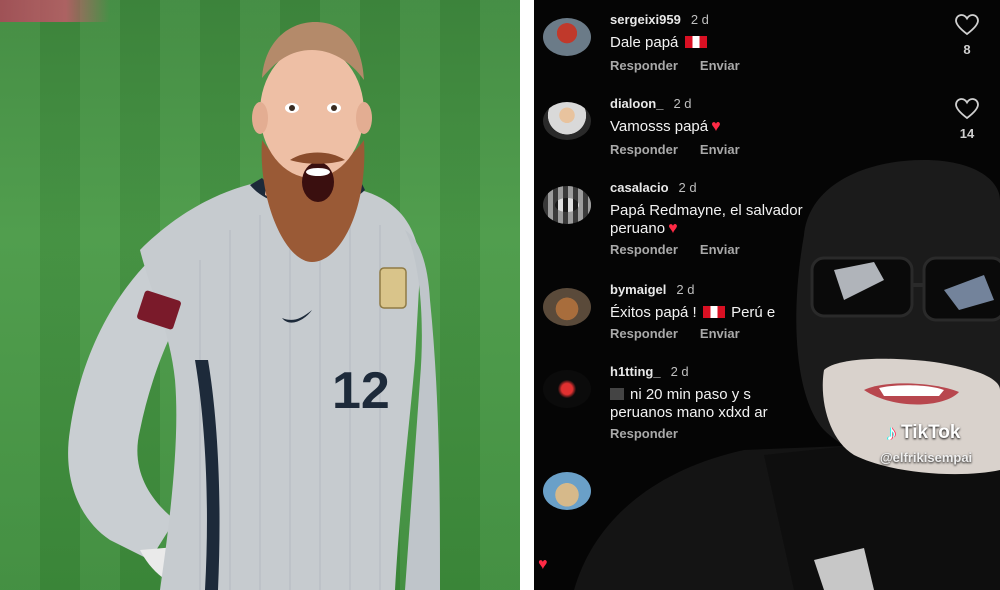 The width and height of the screenshot is (1000, 590). I want to click on tiktok-watermark: ♪ TikTok, so click(923, 432).